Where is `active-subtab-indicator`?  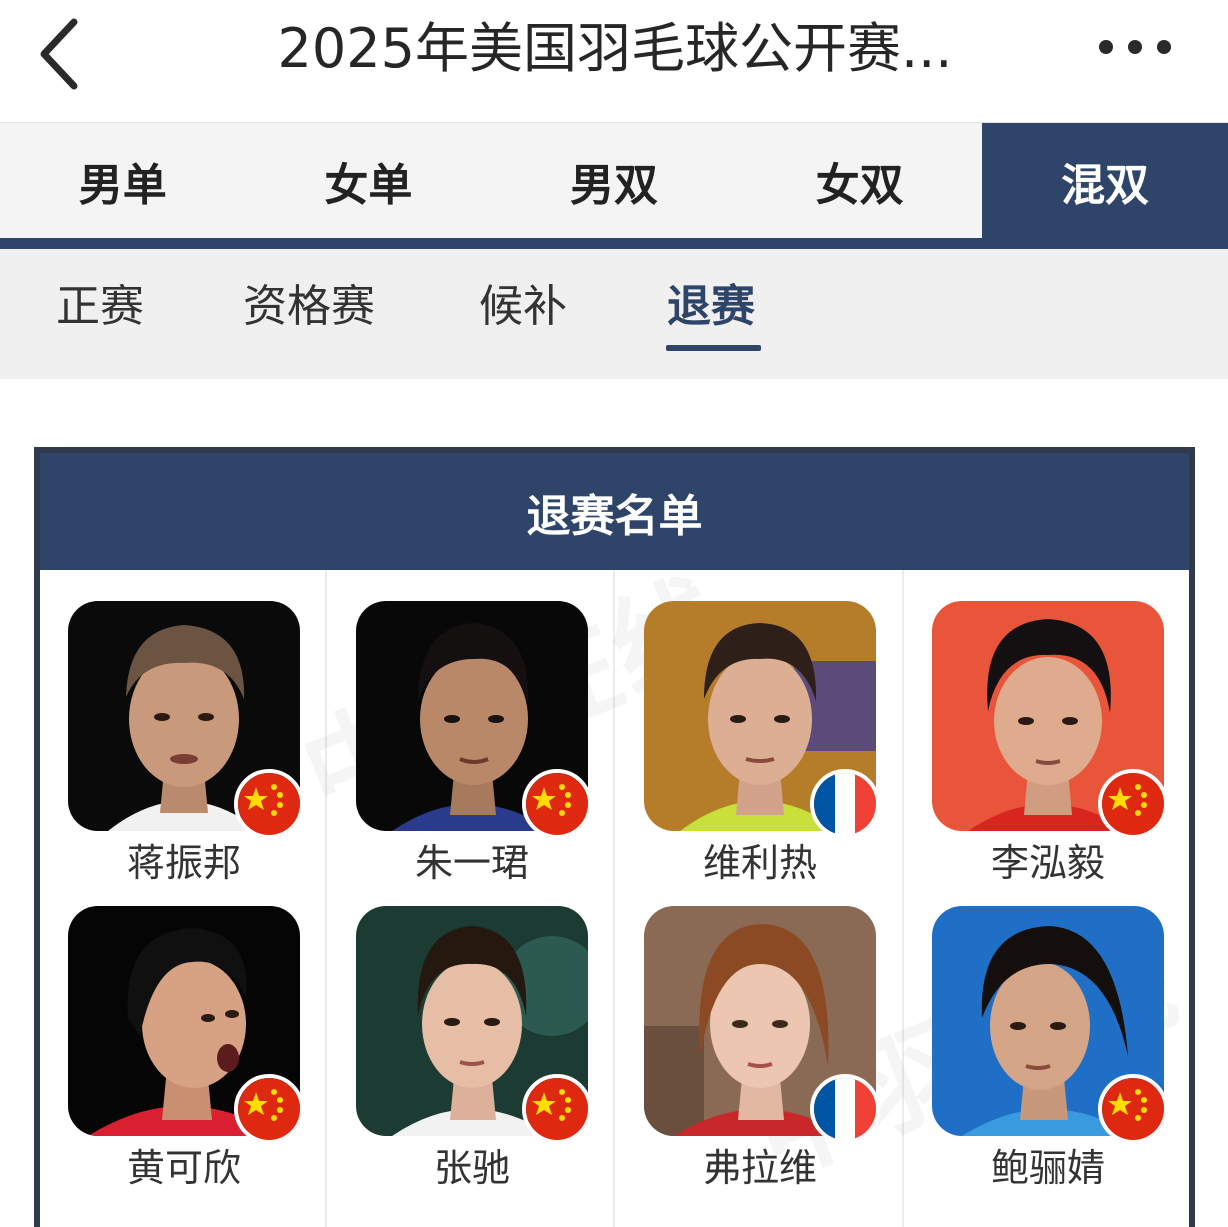
active-subtab-indicator is located at coordinates (713, 348).